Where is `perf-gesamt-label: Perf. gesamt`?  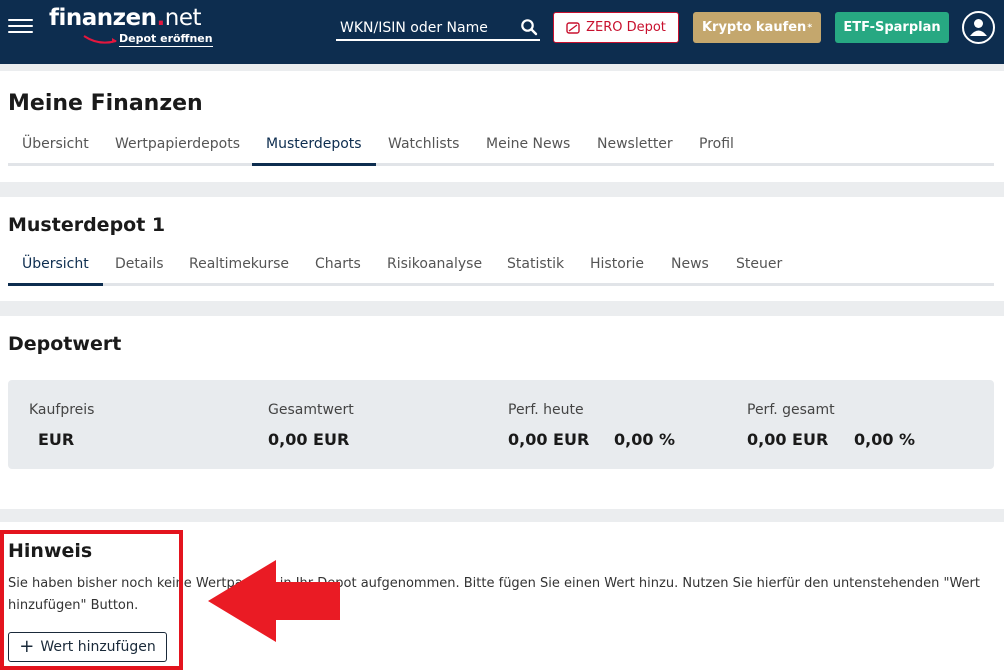 perf-gesamt-label: Perf. gesamt is located at coordinates (791, 410).